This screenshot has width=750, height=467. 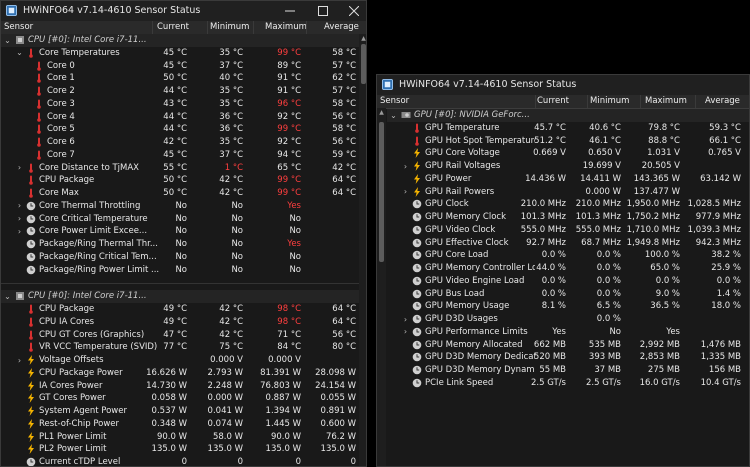 What do you see at coordinates (568, 319) in the screenshot?
I see `sensor-row: › GPU D3D Usages 0.0 %` at bounding box center [568, 319].